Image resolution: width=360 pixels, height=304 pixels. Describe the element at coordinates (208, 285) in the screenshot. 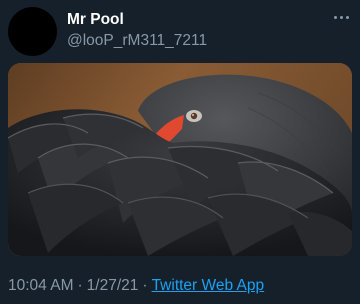

I see `tweet-source-link: Twitter Web App` at that location.